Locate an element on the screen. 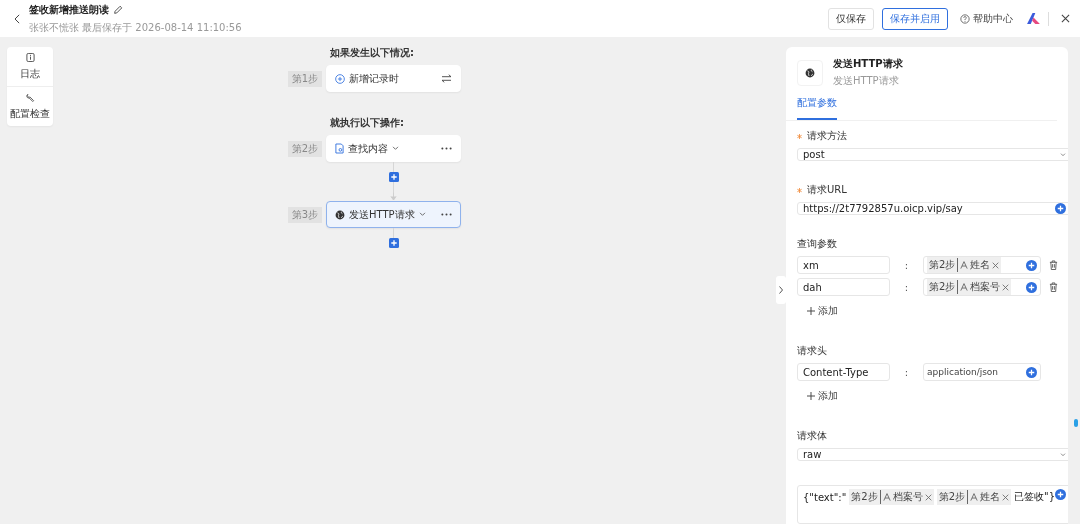 The width and height of the screenshot is (1080, 524). switch-icon is located at coordinates (446, 78).